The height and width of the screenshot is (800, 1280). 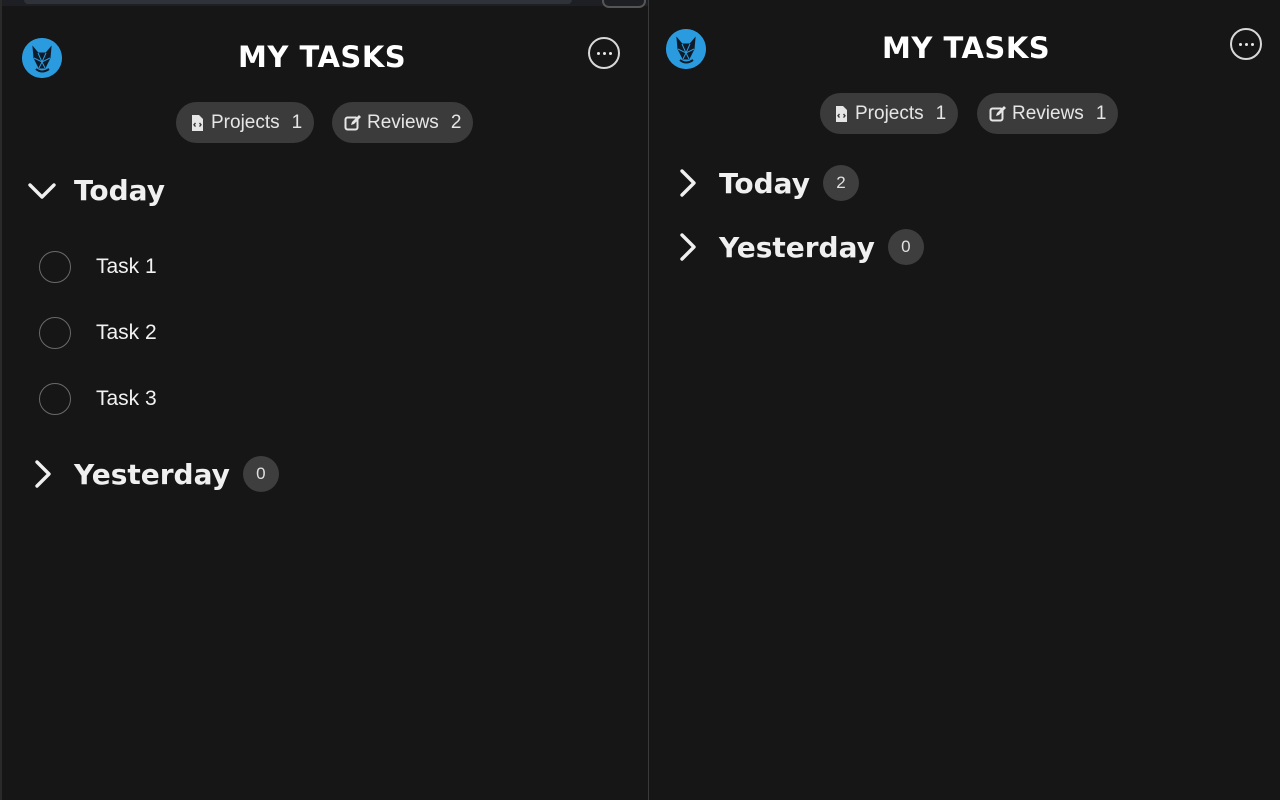 I want to click on task-item: Task 3, so click(x=98, y=399).